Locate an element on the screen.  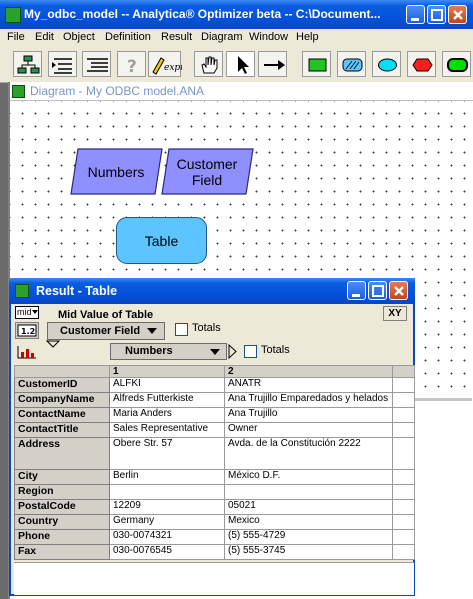
column-header-2: 2 is located at coordinates (308, 371).